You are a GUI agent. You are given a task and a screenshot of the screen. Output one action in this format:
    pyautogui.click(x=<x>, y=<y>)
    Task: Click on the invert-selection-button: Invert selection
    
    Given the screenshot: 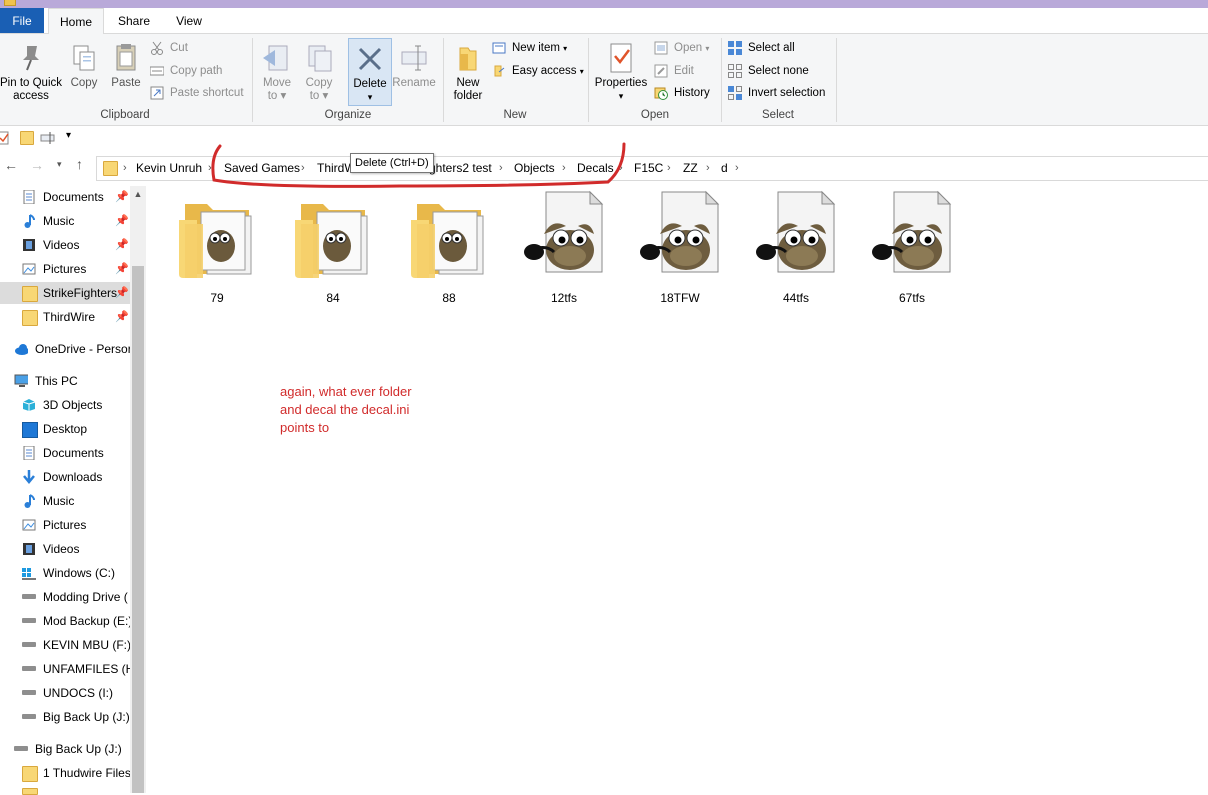 What is the action you would take?
    pyautogui.click(x=776, y=93)
    